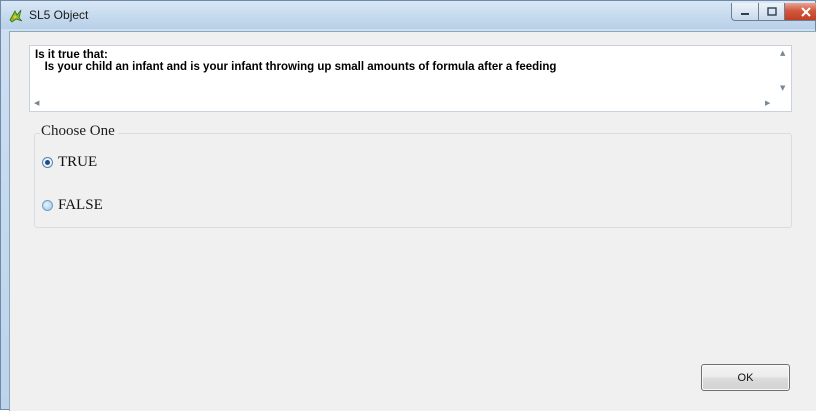  I want to click on minimize-icon, so click(745, 13).